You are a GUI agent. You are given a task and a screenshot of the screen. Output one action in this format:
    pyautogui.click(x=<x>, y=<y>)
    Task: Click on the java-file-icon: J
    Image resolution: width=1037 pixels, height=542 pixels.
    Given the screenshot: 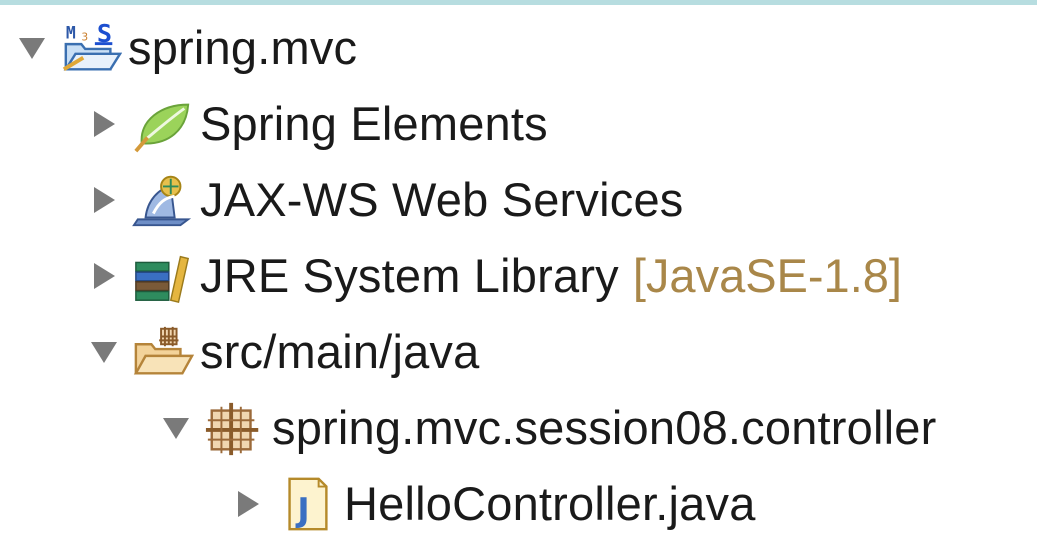 What is the action you would take?
    pyautogui.click(x=307, y=504)
    